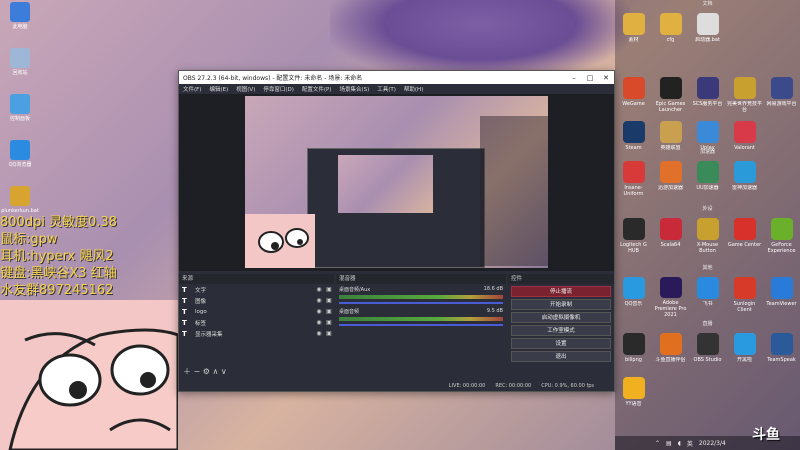  I want to click on desktop-shortcut: Steam, so click(633, 140).